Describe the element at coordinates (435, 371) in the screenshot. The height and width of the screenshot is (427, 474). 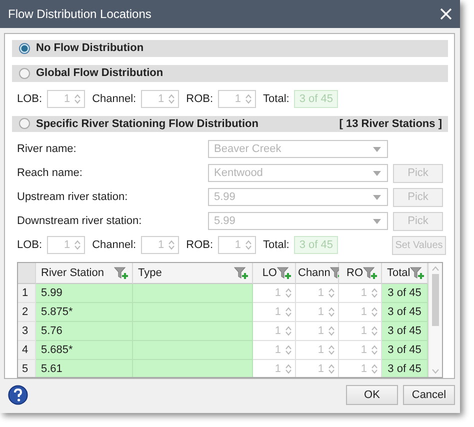
I see `scroll-down-icon` at that location.